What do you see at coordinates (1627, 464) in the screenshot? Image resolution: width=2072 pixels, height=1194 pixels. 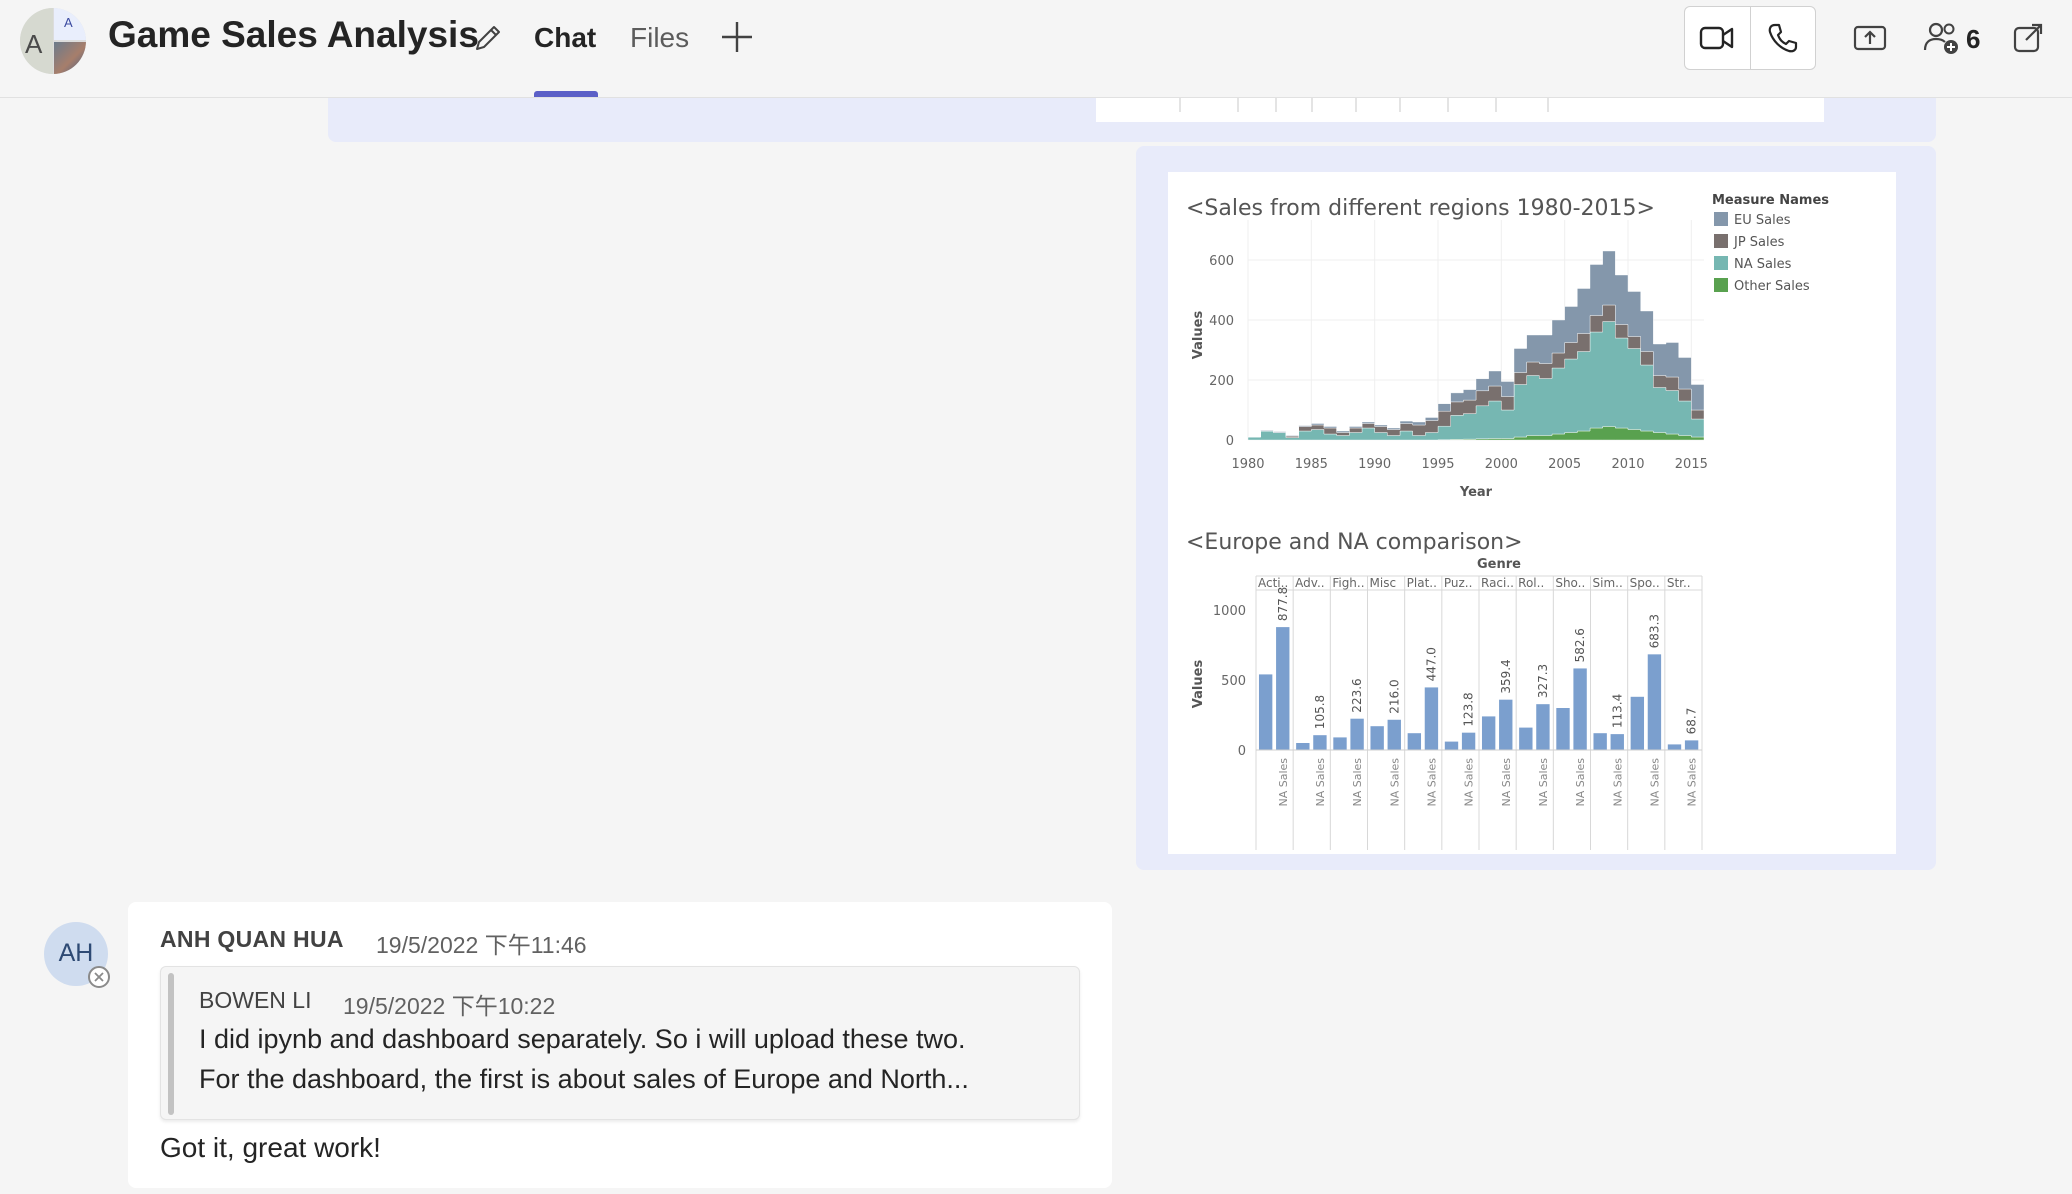 I see `x-tick-label: 2010` at bounding box center [1627, 464].